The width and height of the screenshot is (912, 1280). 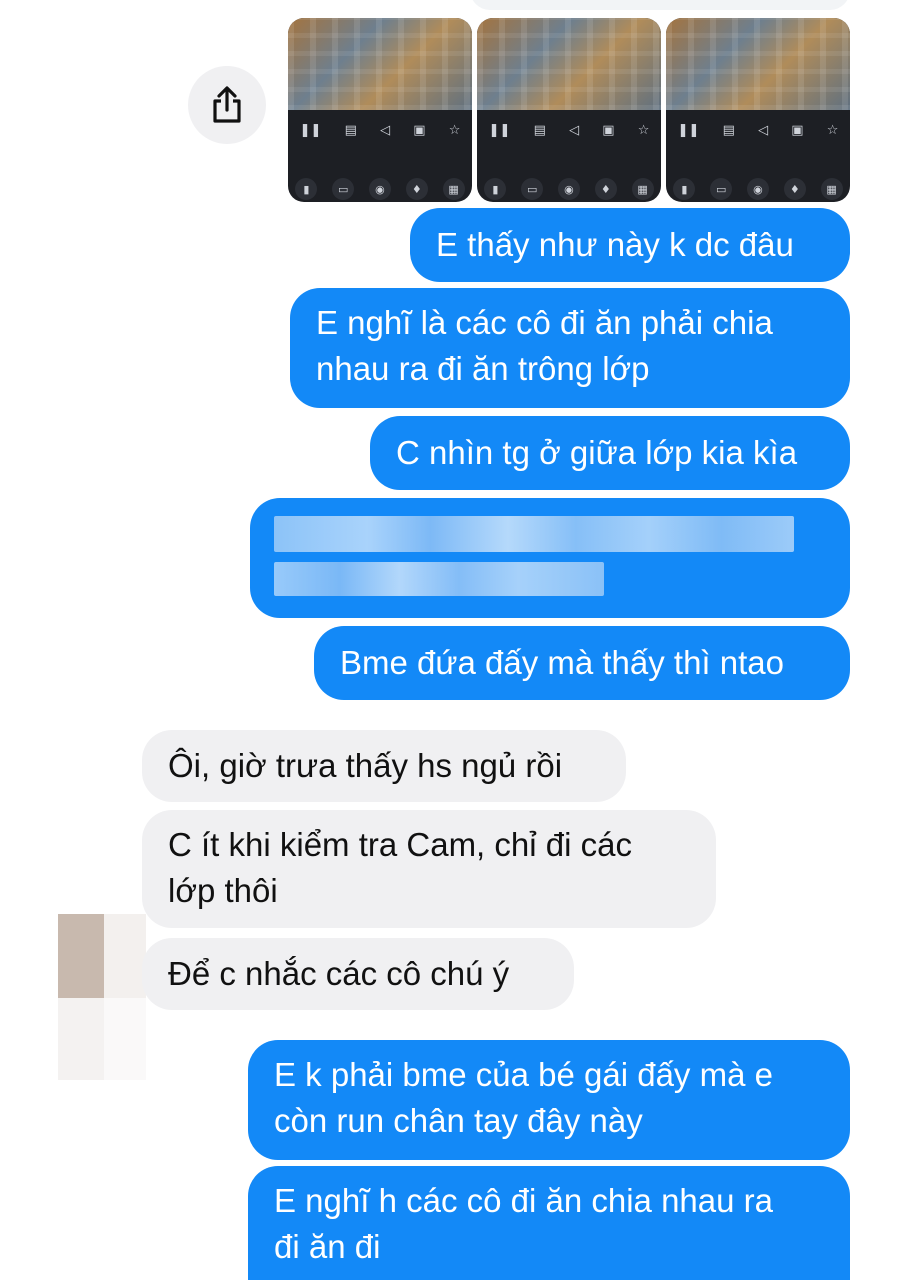 I want to click on previous-message-fragment, so click(x=660, y=5).